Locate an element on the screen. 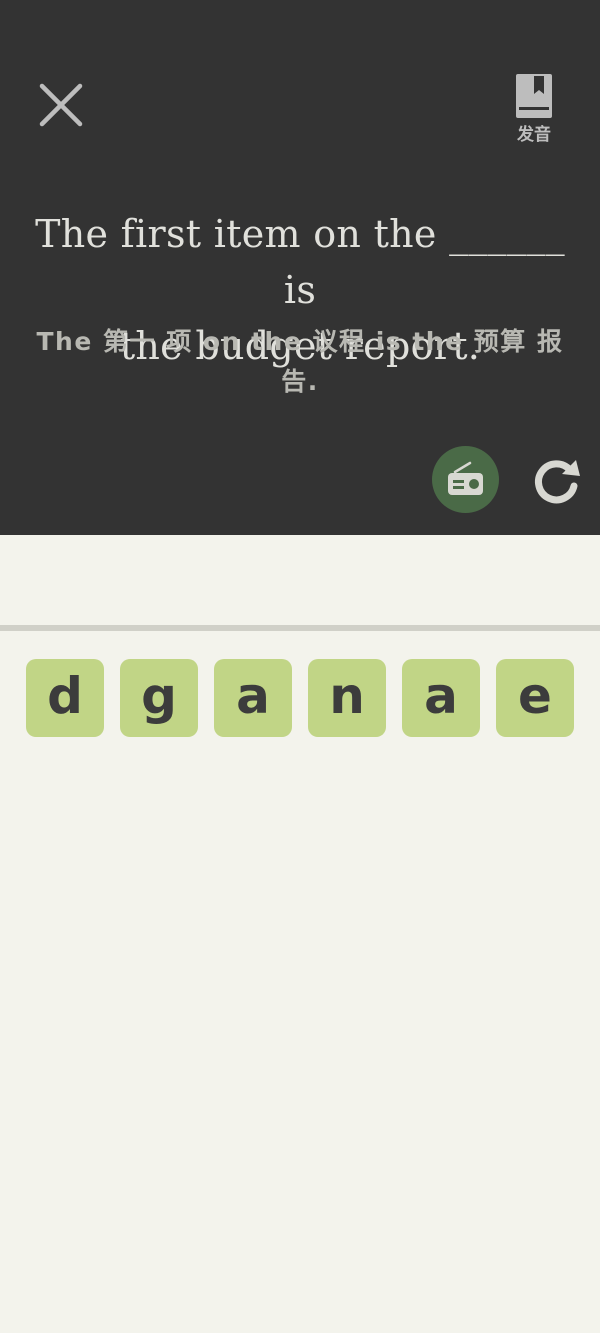 The width and height of the screenshot is (600, 1333). close-button is located at coordinates (61, 105).